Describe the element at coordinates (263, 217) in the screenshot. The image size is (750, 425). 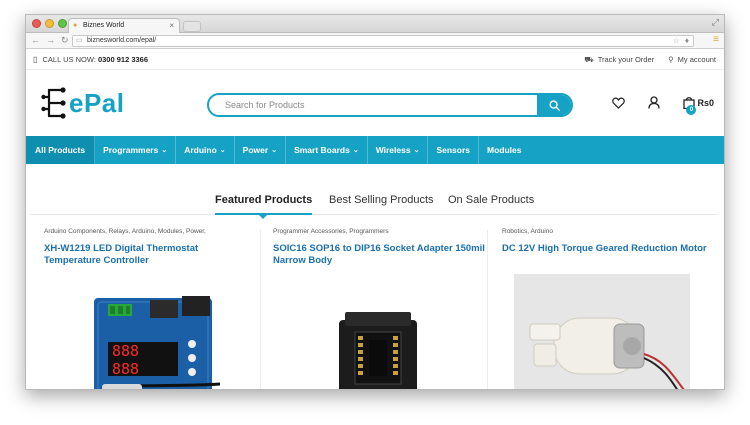
I see `active-tab-caret` at that location.